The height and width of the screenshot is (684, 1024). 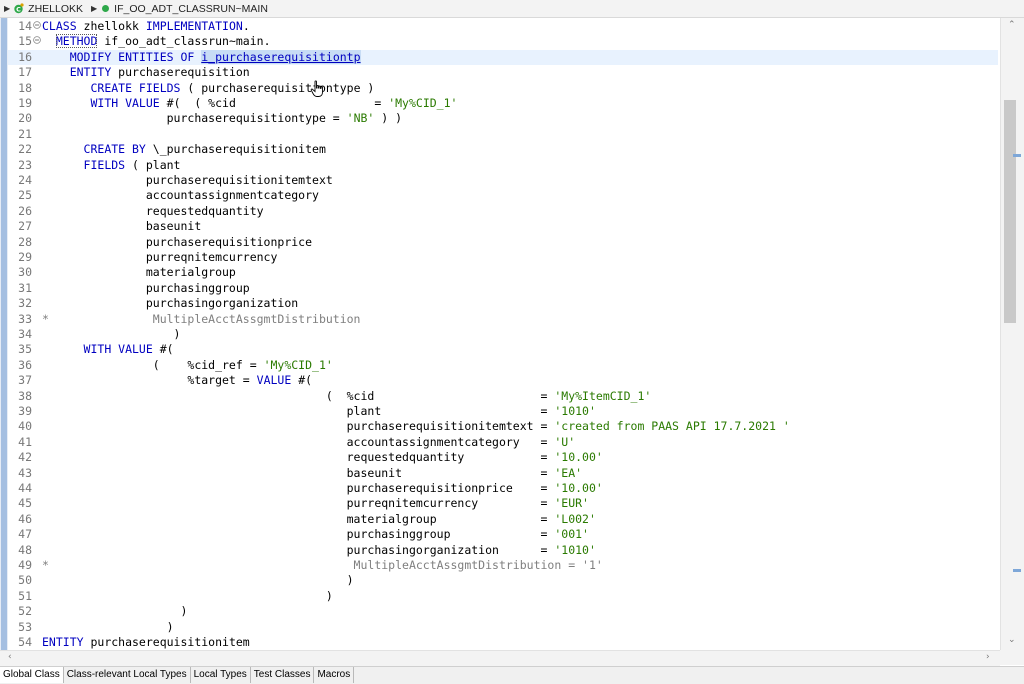 What do you see at coordinates (298, 503) in the screenshot?
I see `code-token: purreqnitemcurrency =` at bounding box center [298, 503].